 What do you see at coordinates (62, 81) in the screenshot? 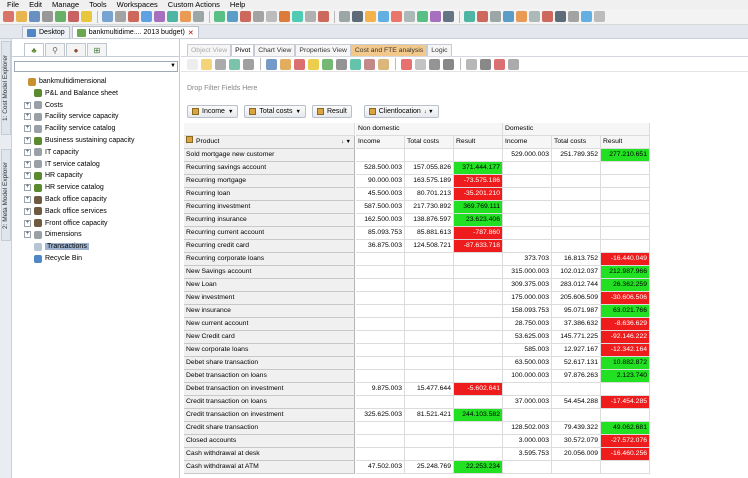
I see `tree-item: bankmultidimensional` at bounding box center [62, 81].